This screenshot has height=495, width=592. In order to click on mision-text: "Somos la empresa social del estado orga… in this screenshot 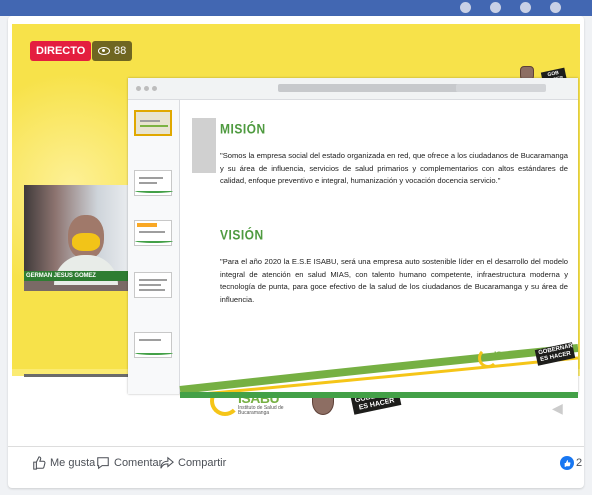, I will do `click(394, 168)`.